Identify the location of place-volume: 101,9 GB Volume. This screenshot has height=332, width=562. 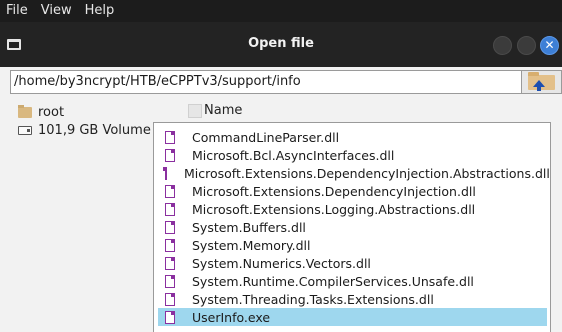
(84, 130).